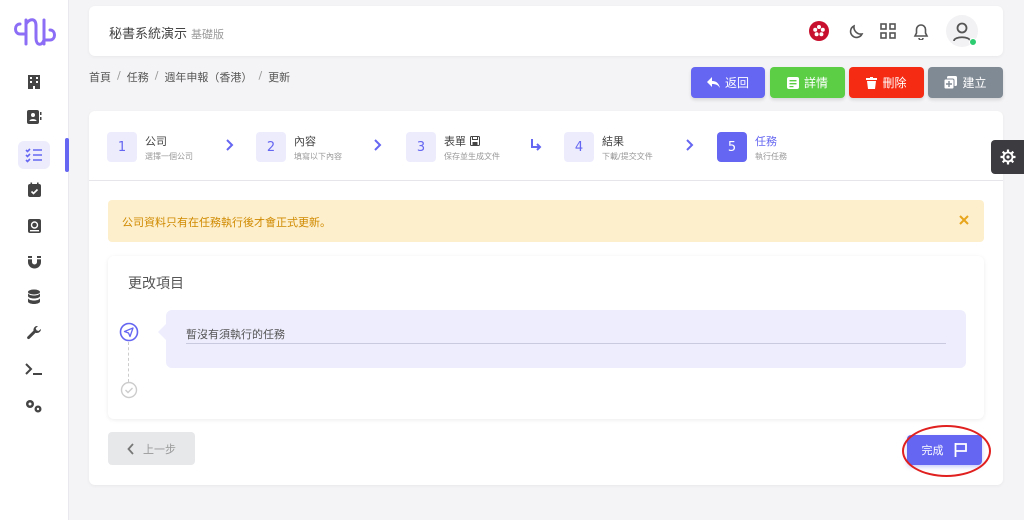  What do you see at coordinates (964, 220) in the screenshot?
I see `close-icon` at bounding box center [964, 220].